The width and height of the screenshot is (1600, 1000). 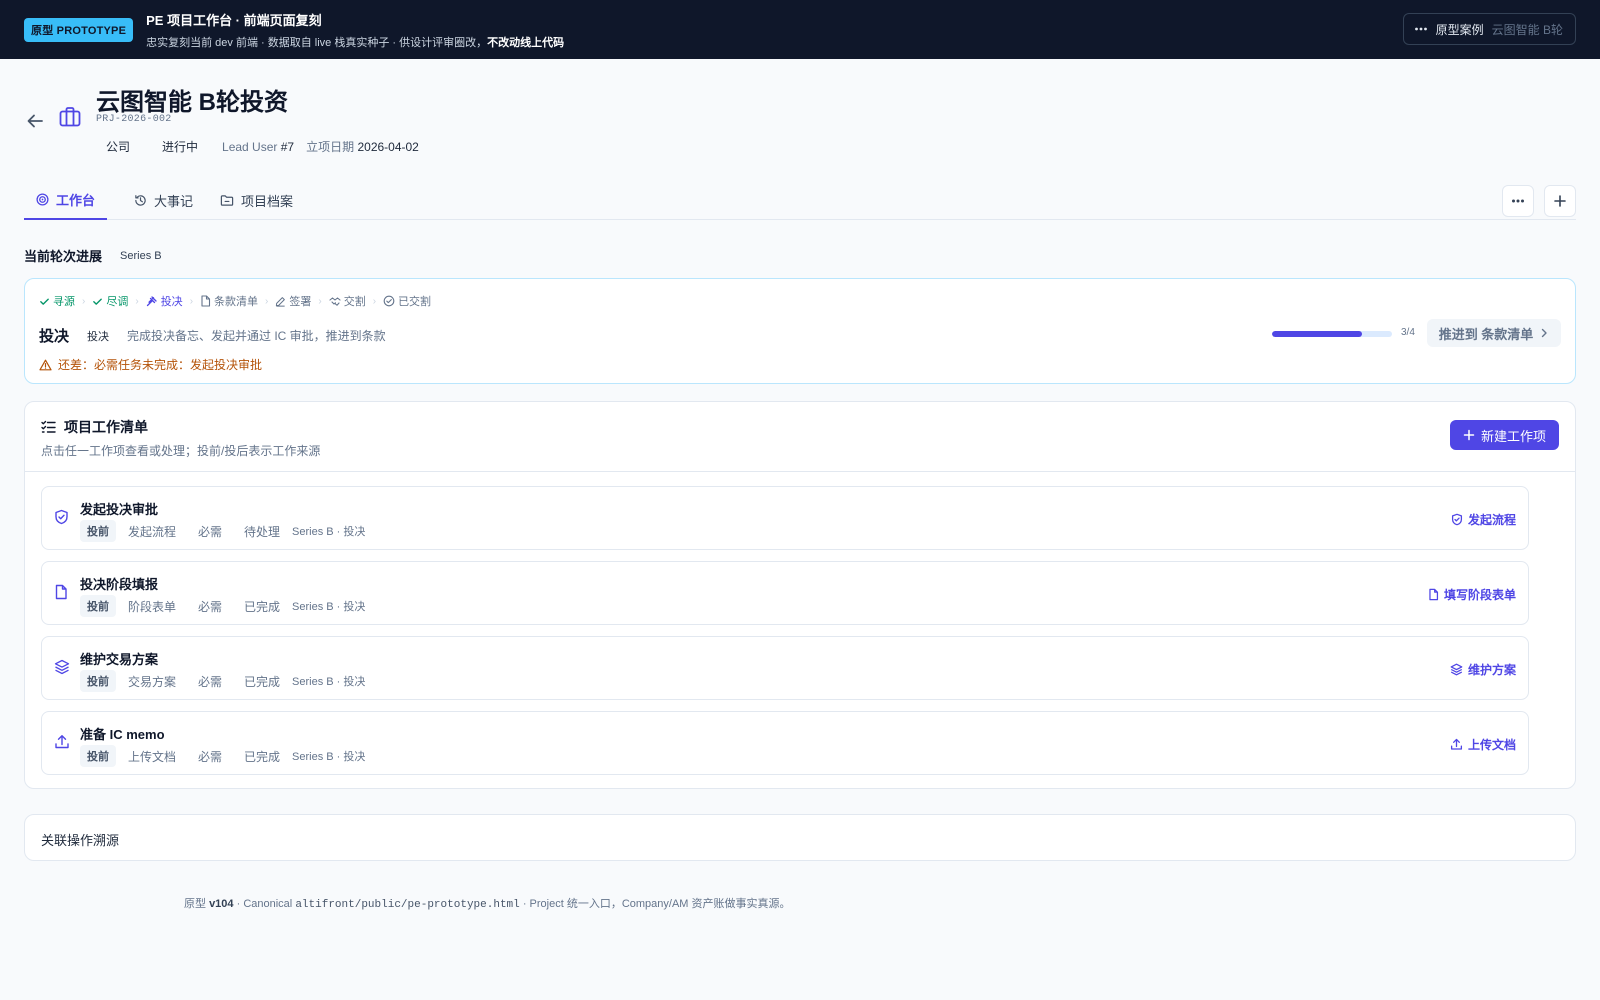 I want to click on round-progress-header: 当前轮次进展 Series B, so click(x=93, y=255).